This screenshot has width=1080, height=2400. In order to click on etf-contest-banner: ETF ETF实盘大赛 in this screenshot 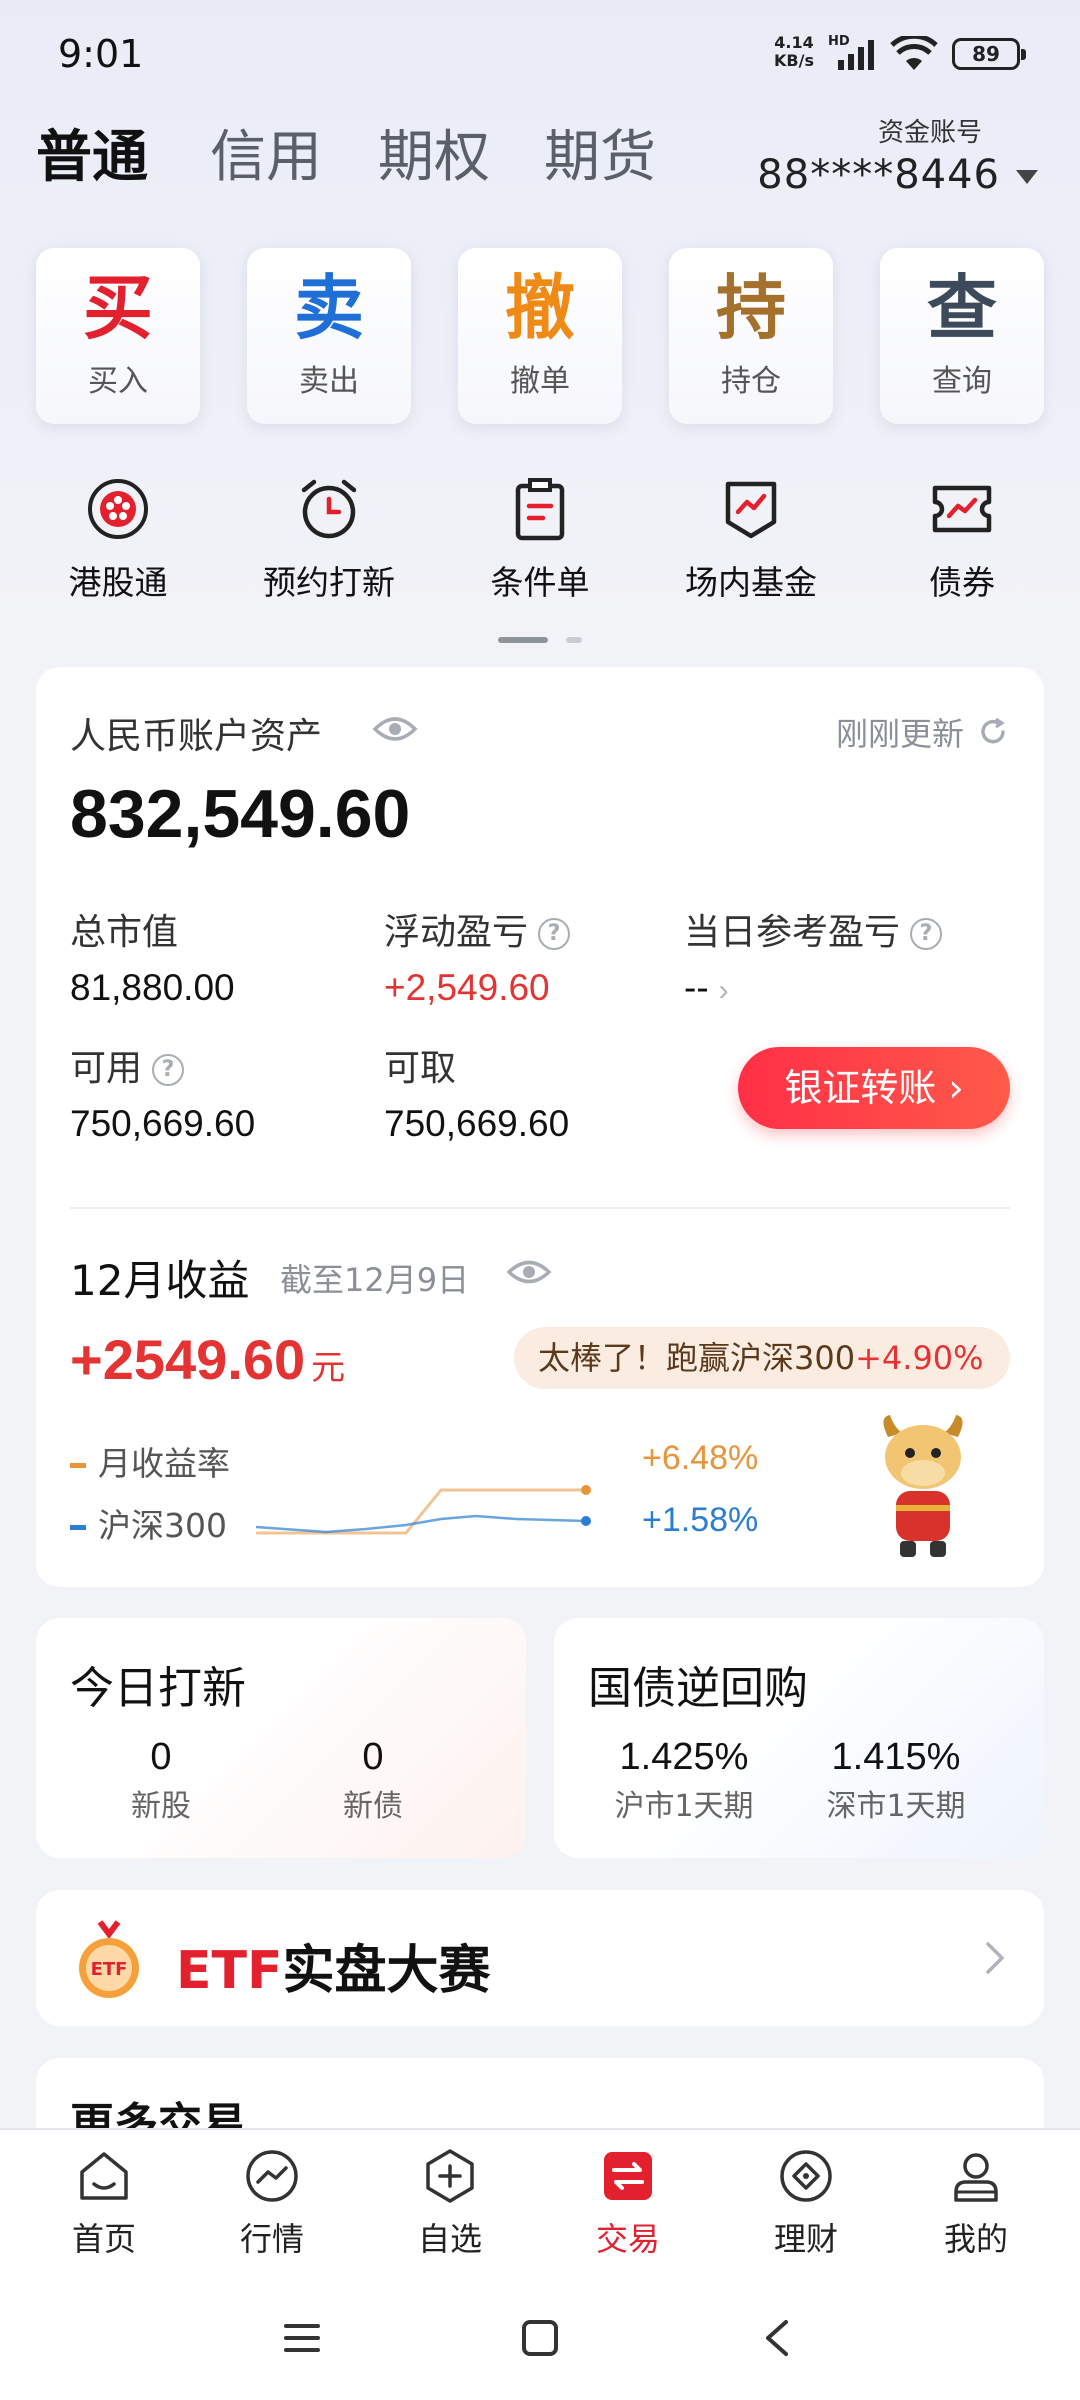, I will do `click(540, 1958)`.